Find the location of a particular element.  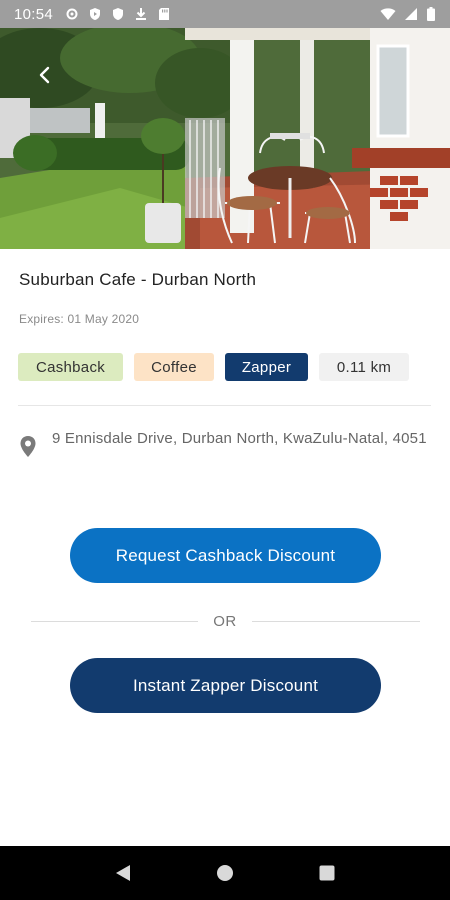

request-cashback-button: Request Cashback Discount is located at coordinates (225, 555).